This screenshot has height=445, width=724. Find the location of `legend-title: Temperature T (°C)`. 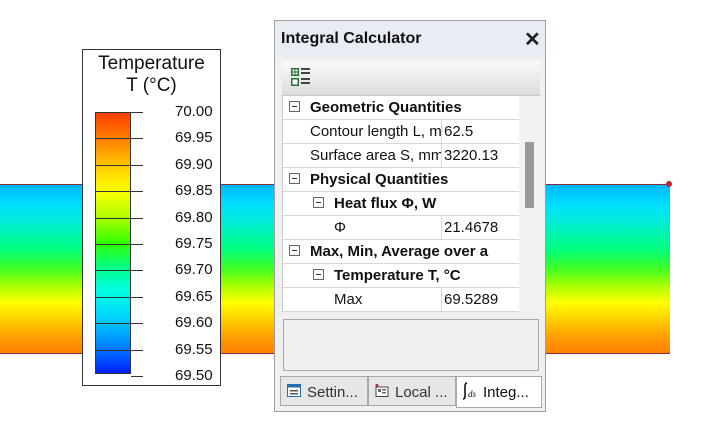

legend-title: Temperature T (°C) is located at coordinates (151, 75).